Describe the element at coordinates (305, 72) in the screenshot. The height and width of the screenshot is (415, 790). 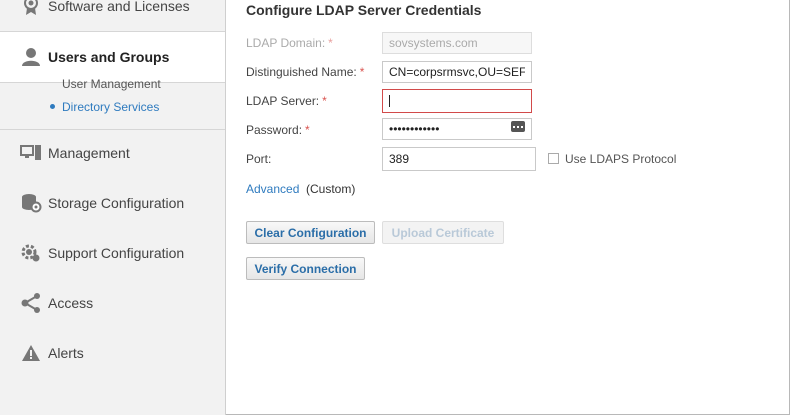
I see `distinguished-name-label: Distinguished Name: *` at that location.